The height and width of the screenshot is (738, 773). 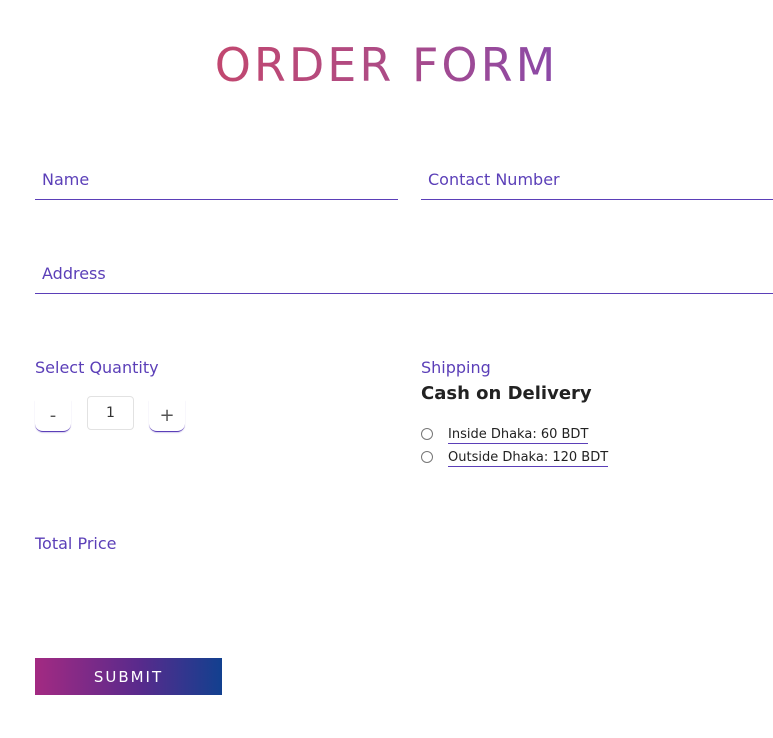 I want to click on select-quantity-label: Select Quantity, so click(x=97, y=367).